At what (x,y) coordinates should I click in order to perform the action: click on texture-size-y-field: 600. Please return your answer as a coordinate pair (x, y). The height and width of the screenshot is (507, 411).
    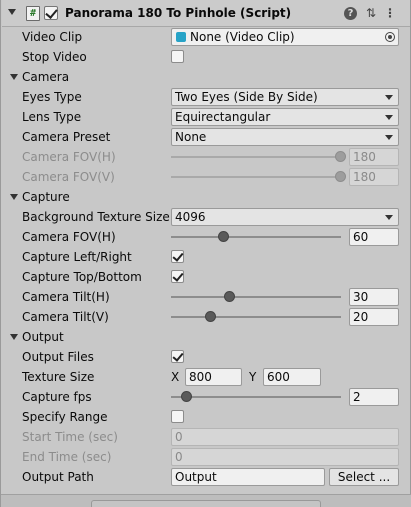
    Looking at the image, I should click on (292, 377).